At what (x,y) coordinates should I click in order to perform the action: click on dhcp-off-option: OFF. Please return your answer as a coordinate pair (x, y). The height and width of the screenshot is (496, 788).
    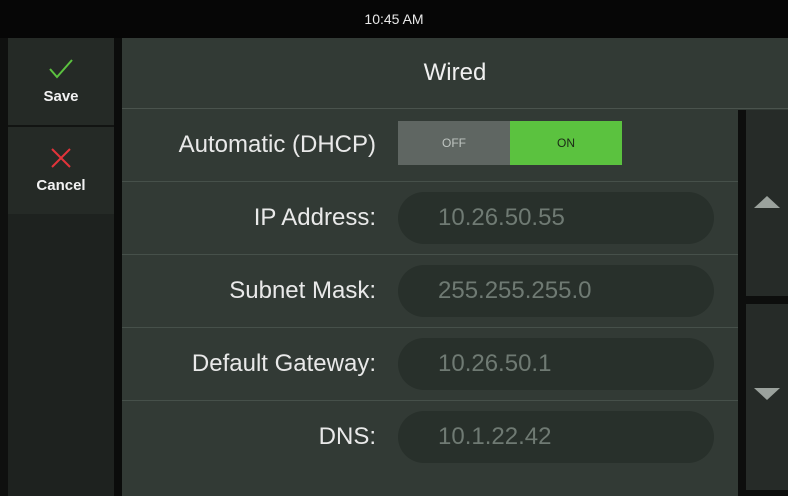
    Looking at the image, I should click on (454, 143).